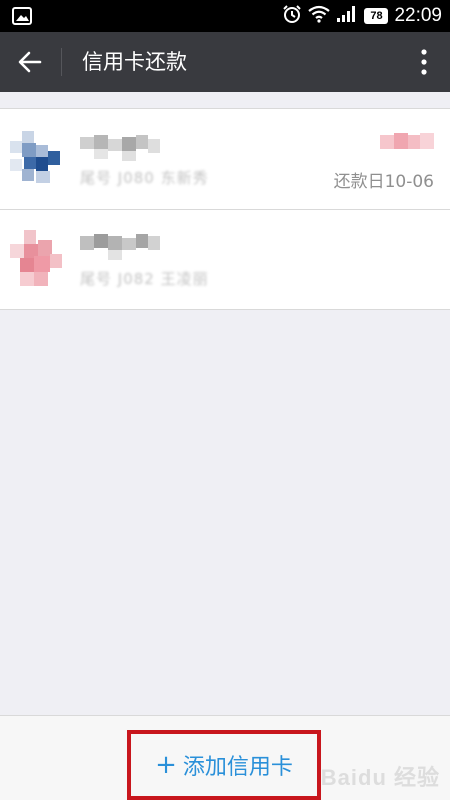 This screenshot has width=450, height=800. What do you see at coordinates (225, 259) in the screenshot?
I see `credit-card-item: 尾号 J082 王凌丽` at bounding box center [225, 259].